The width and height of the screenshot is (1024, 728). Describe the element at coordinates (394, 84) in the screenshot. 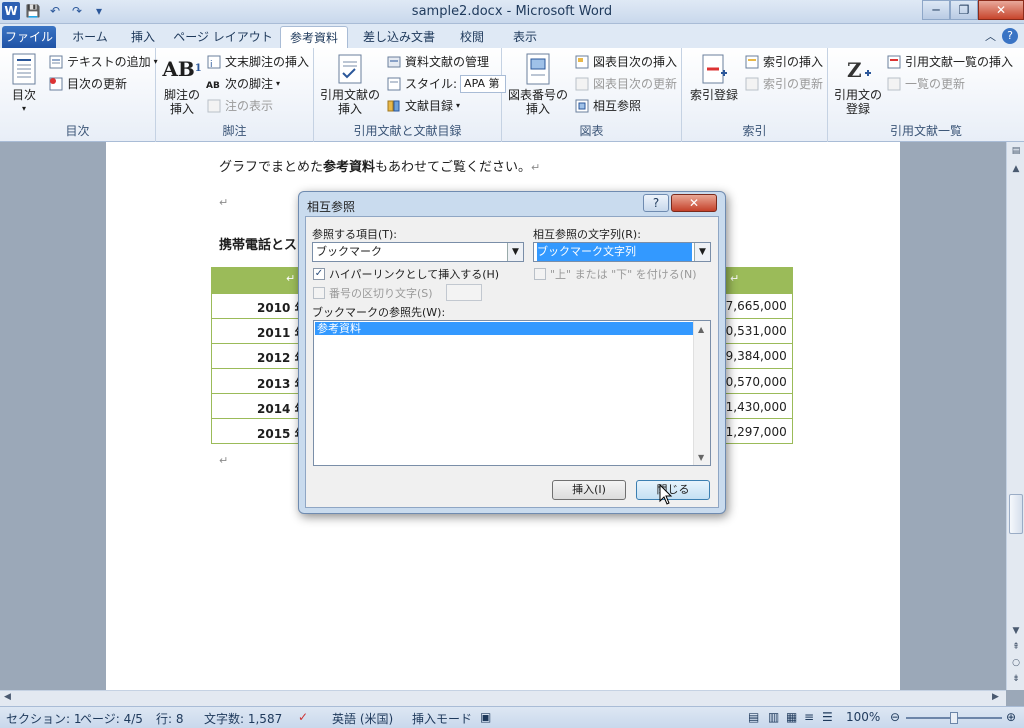

I see `style-icon` at that location.